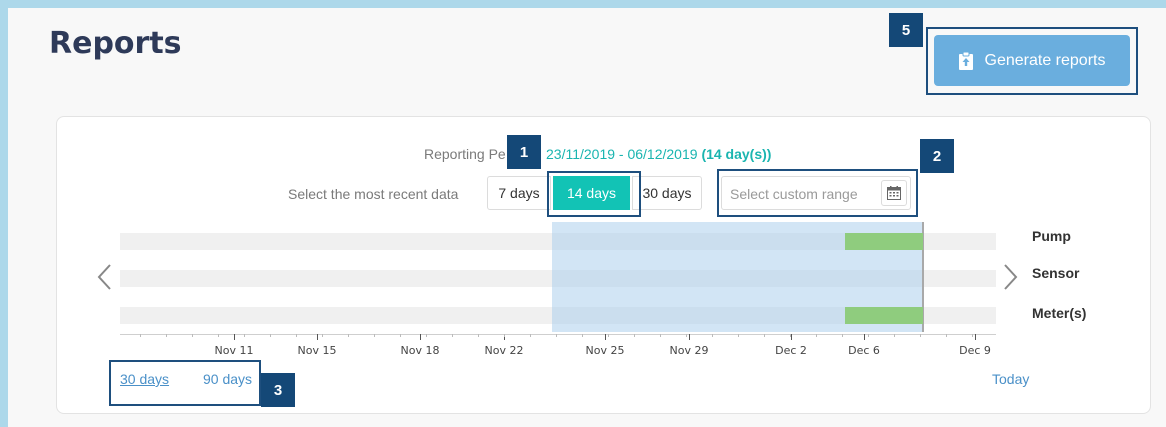 The image size is (1166, 427). I want to click on range-7-days-button: 7 days, so click(519, 193).